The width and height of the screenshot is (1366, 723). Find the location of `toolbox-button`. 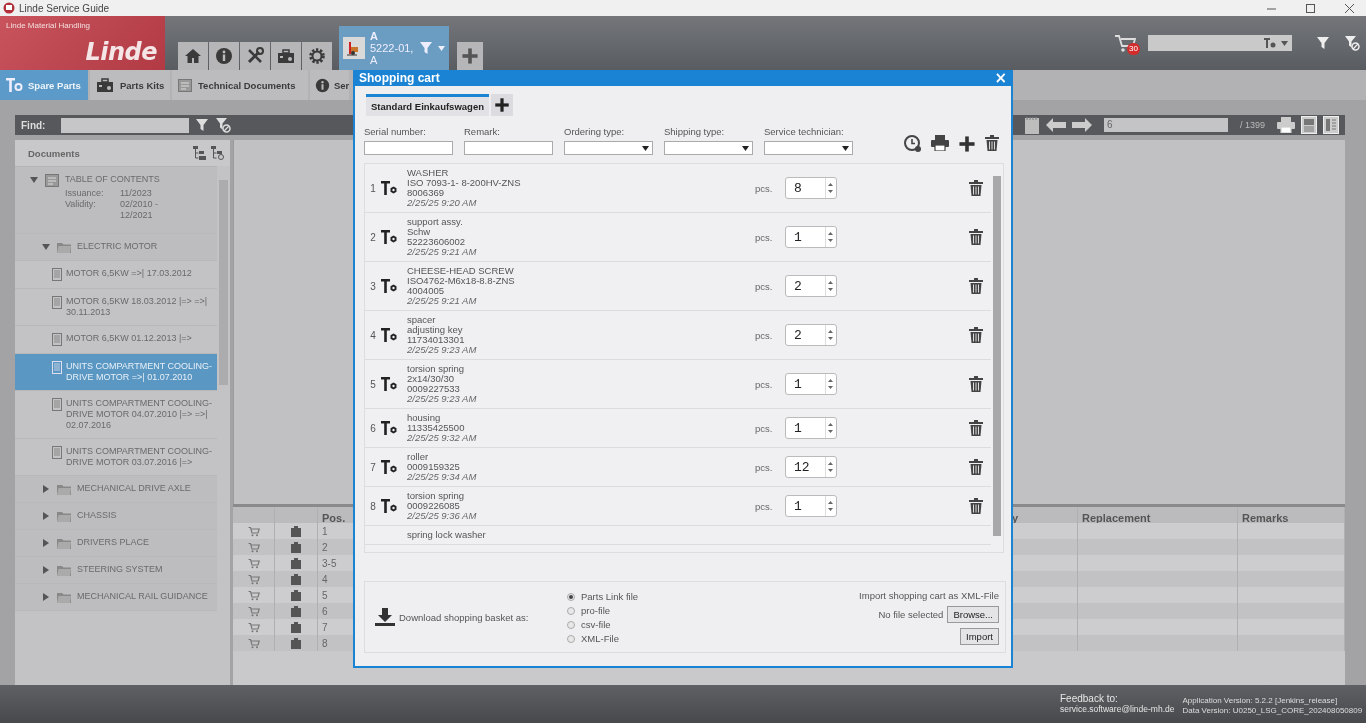

toolbox-button is located at coordinates (286, 56).